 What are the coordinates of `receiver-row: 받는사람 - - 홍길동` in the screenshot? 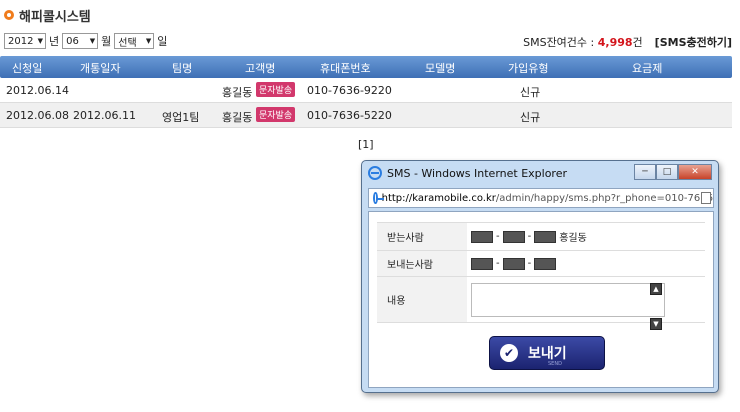 It's located at (541, 237).